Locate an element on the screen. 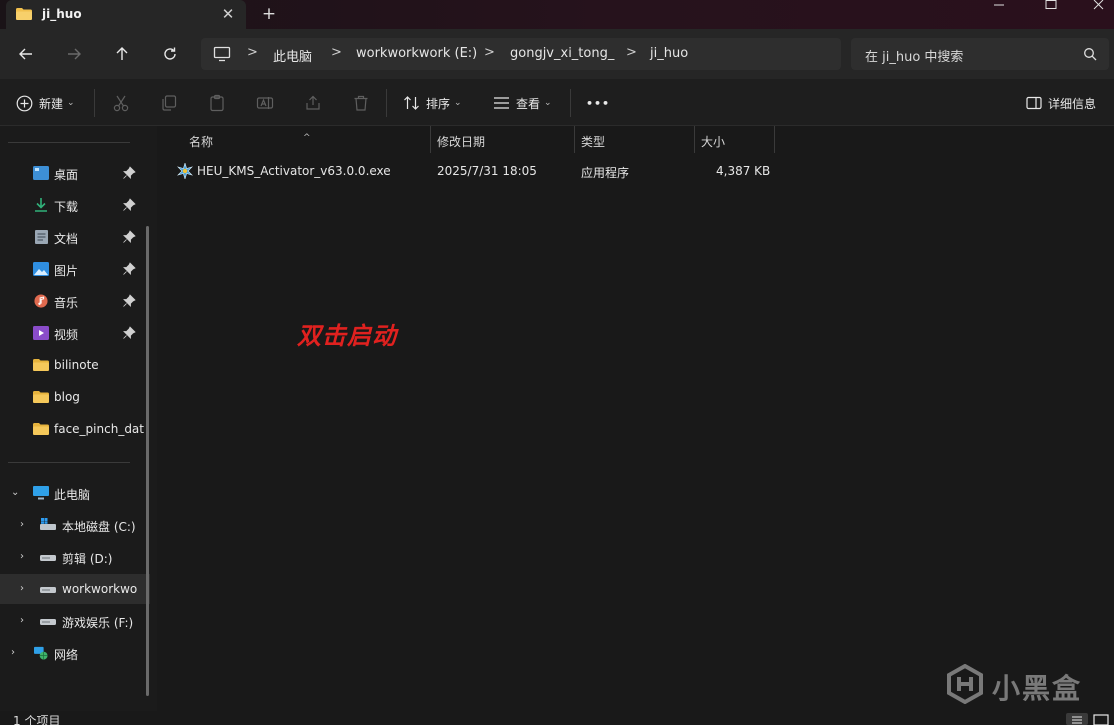  sidebar-item-label: 桌面 is located at coordinates (66, 175).